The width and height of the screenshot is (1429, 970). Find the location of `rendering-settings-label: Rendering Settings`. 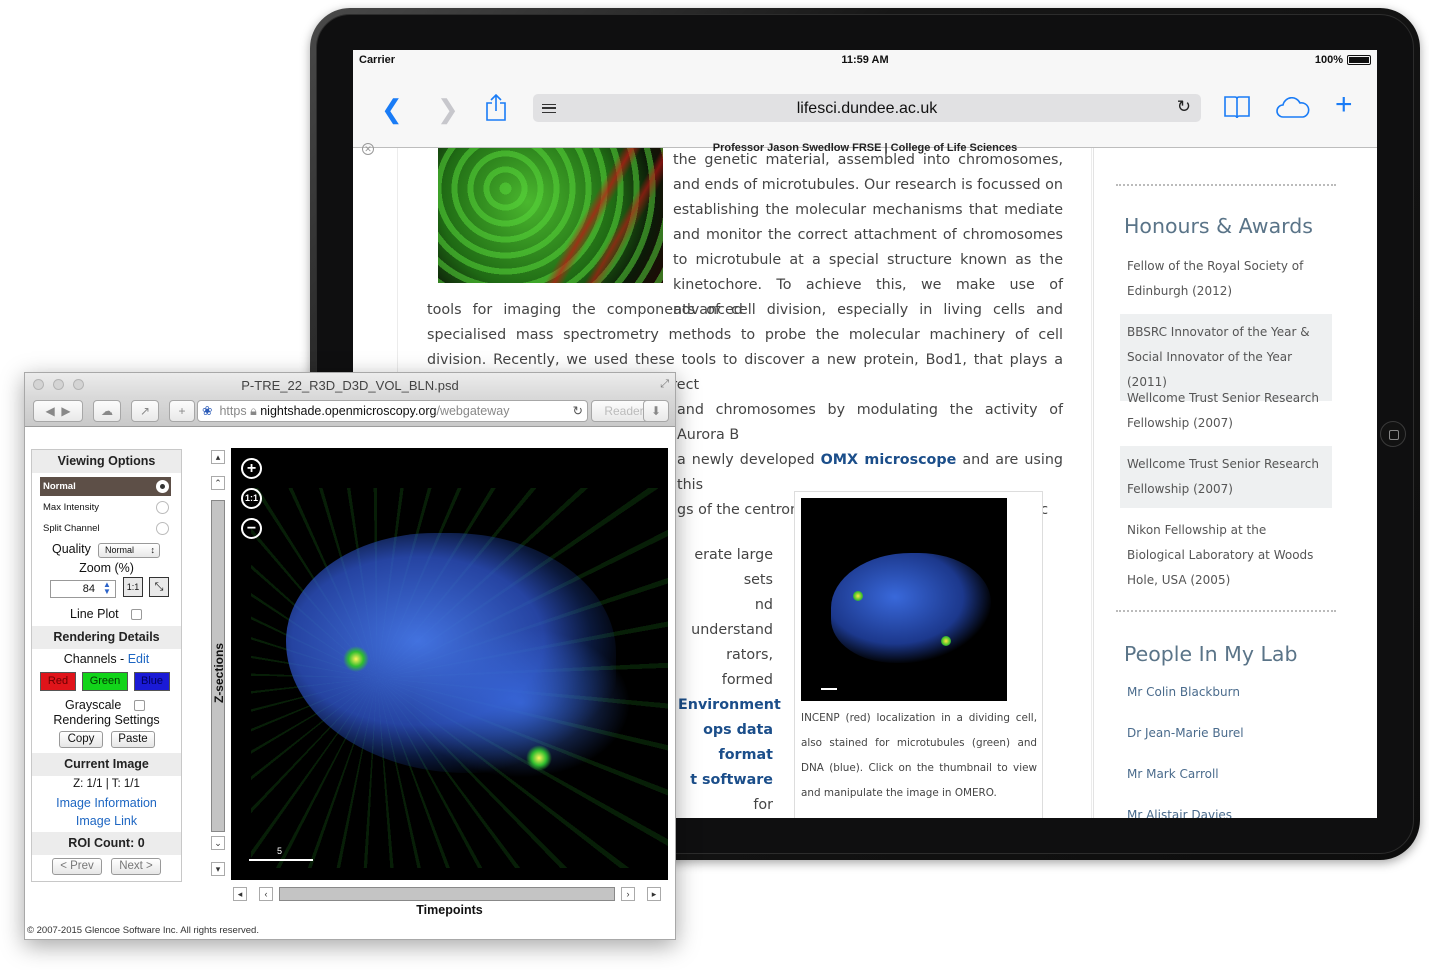

rendering-settings-label: Rendering Settings is located at coordinates (106, 720).